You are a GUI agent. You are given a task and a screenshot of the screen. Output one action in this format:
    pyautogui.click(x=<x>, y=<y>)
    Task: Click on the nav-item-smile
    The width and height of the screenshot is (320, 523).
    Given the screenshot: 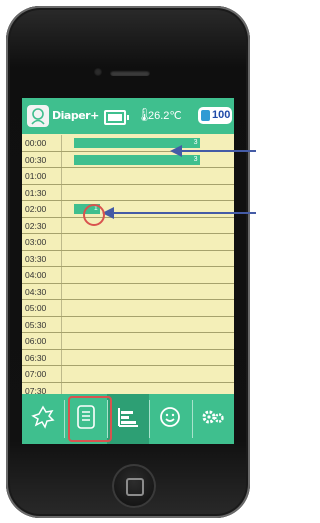 What is the action you would take?
    pyautogui.click(x=170, y=419)
    